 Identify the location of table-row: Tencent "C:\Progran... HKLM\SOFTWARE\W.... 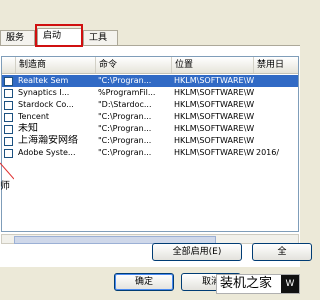
(150, 117).